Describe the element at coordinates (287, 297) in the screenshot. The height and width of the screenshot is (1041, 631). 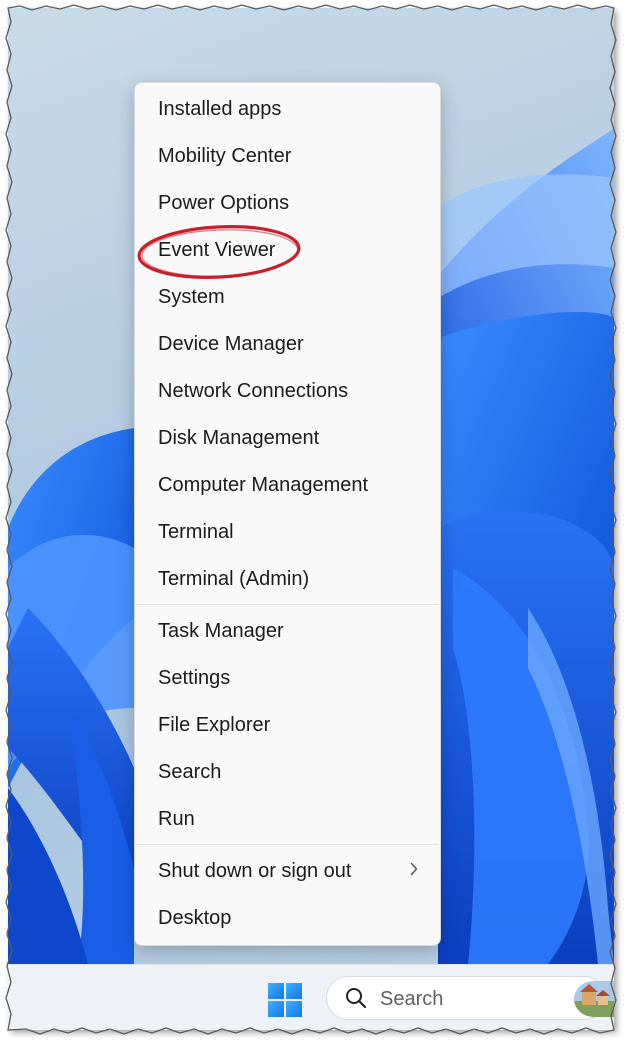
I see `menu-item-system: System` at that location.